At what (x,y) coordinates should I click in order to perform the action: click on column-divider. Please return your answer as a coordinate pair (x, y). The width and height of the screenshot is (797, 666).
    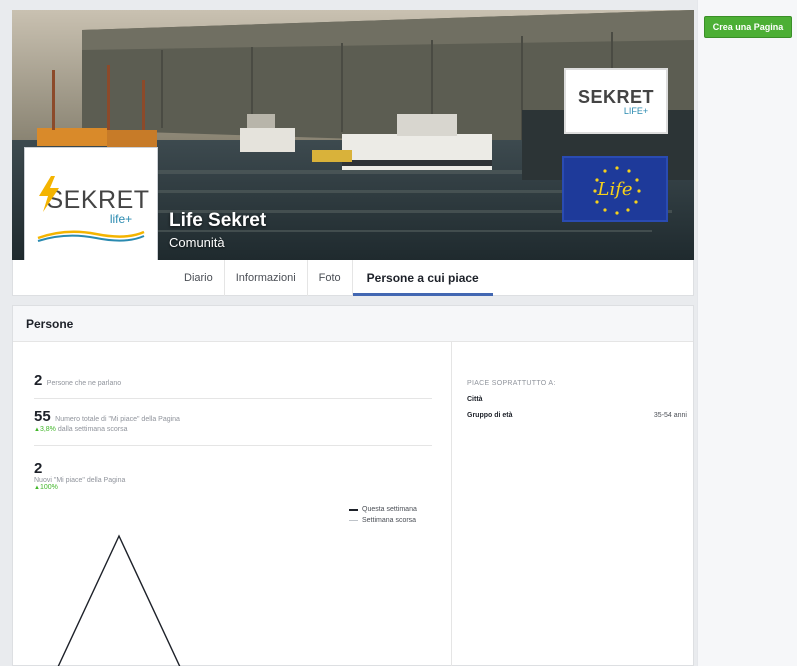
    Looking at the image, I should click on (451, 504).